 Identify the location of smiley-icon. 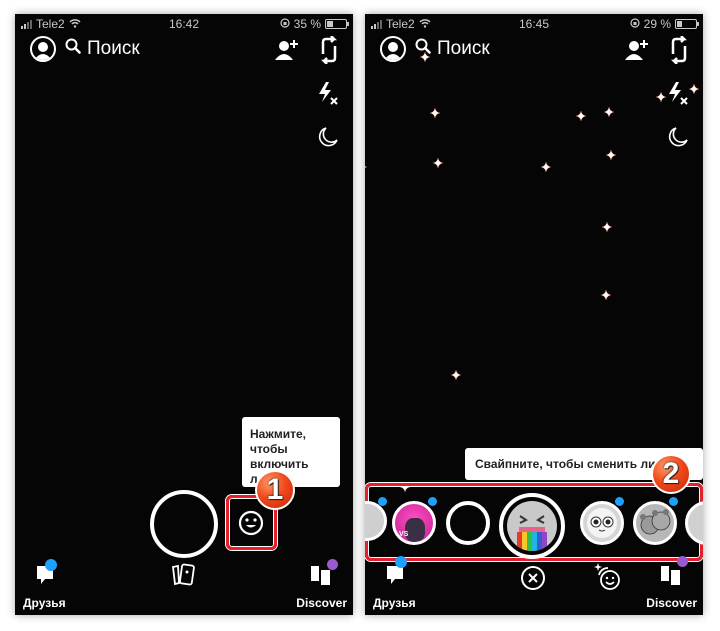
(251, 525).